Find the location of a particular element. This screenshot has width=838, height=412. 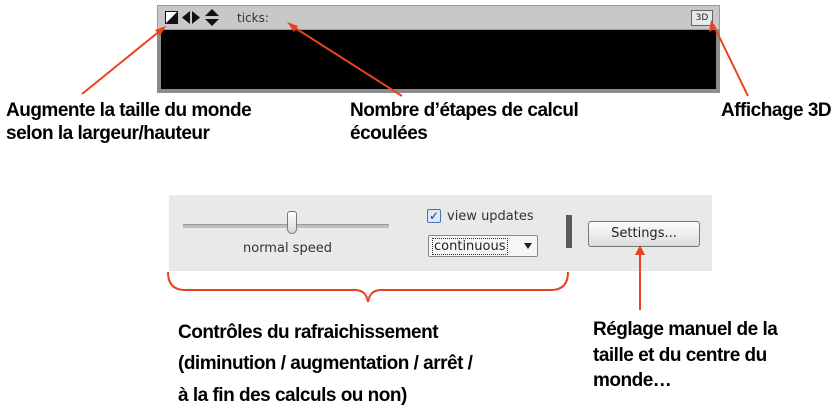

annotation-ticks: Nombre d’étapes de calcul écoulées is located at coordinates (464, 122).